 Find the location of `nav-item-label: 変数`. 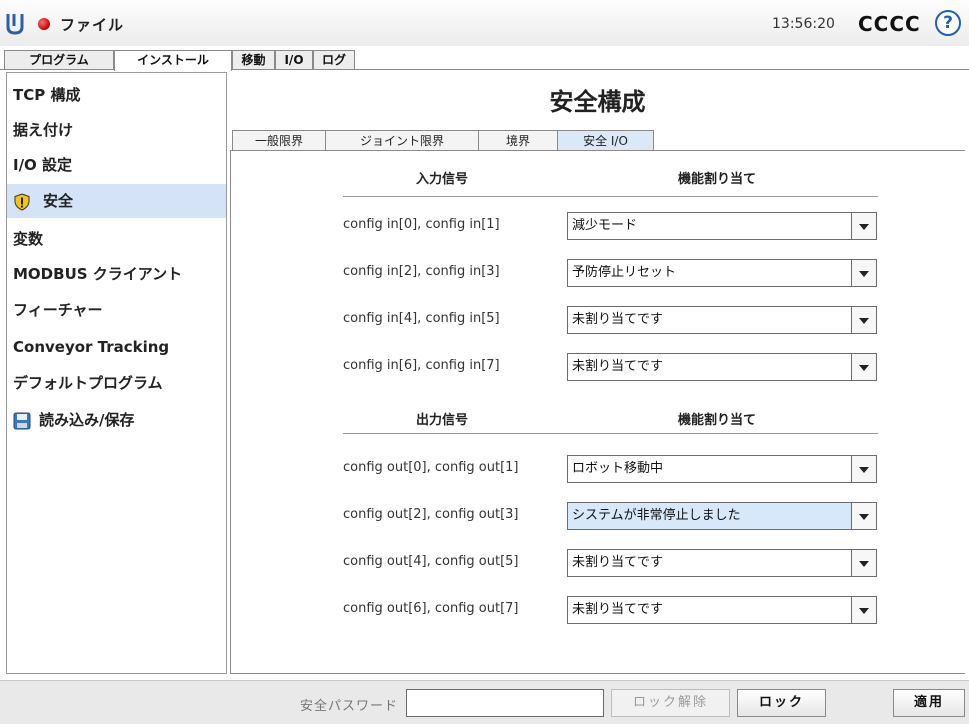

nav-item-label: 変数 is located at coordinates (28, 239).